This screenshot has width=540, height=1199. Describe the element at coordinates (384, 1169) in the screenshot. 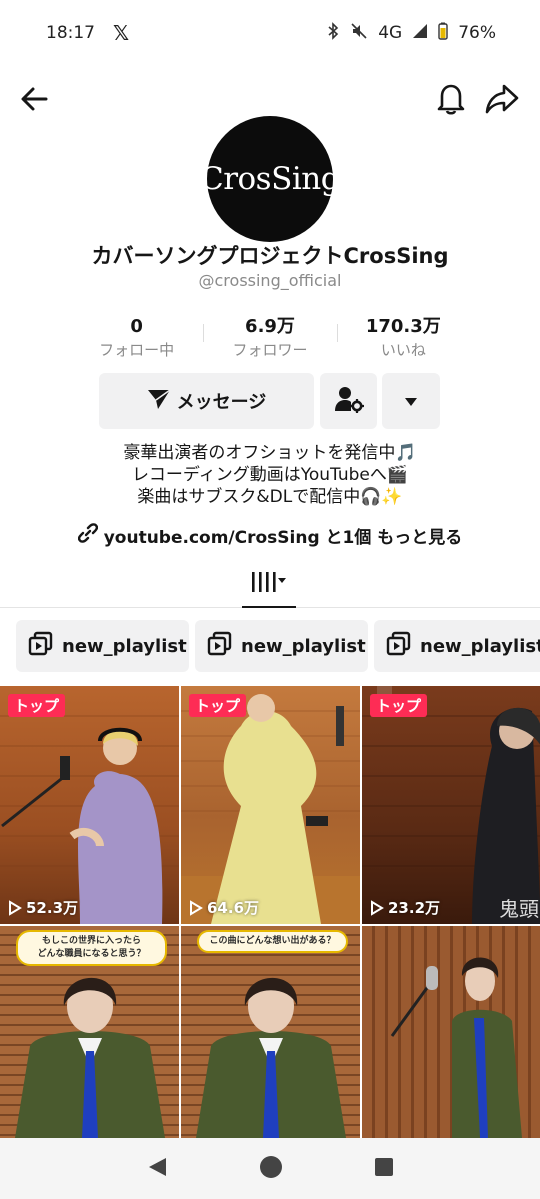

I see `recents-square-icon` at that location.